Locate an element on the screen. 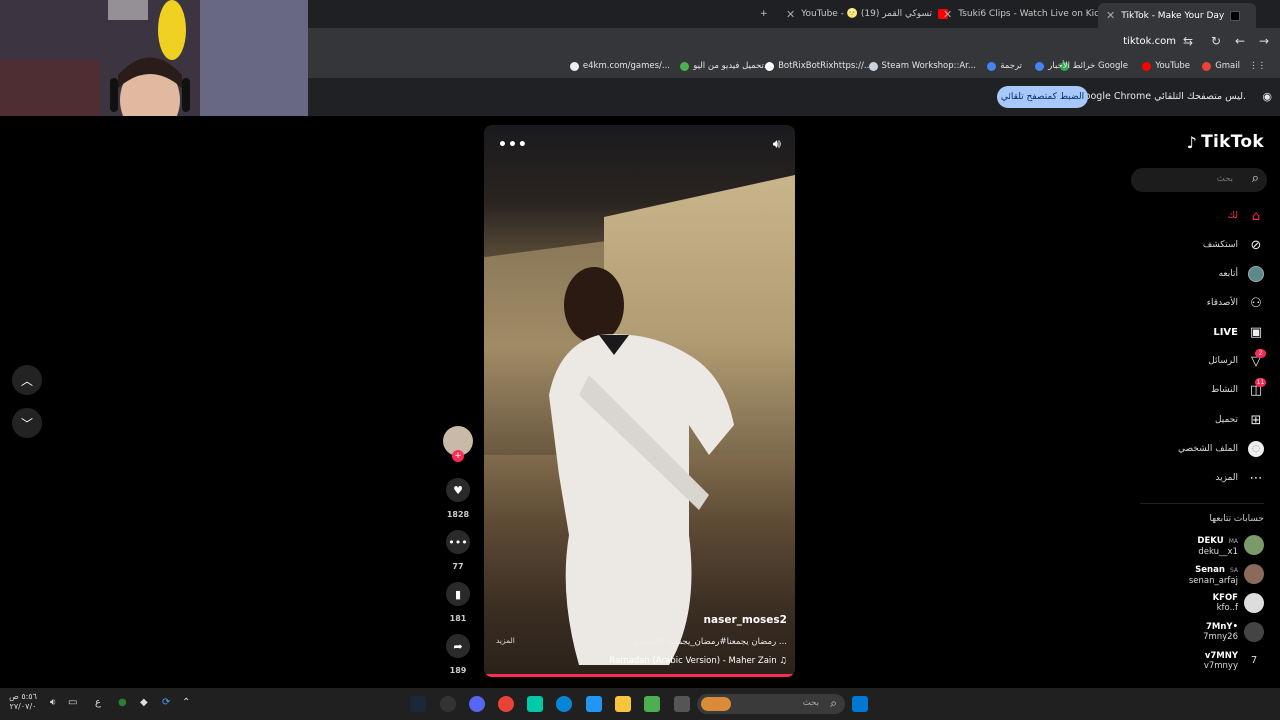 This screenshot has height=720, width=1280. nav-following: أتابعه is located at coordinates (1241, 274).